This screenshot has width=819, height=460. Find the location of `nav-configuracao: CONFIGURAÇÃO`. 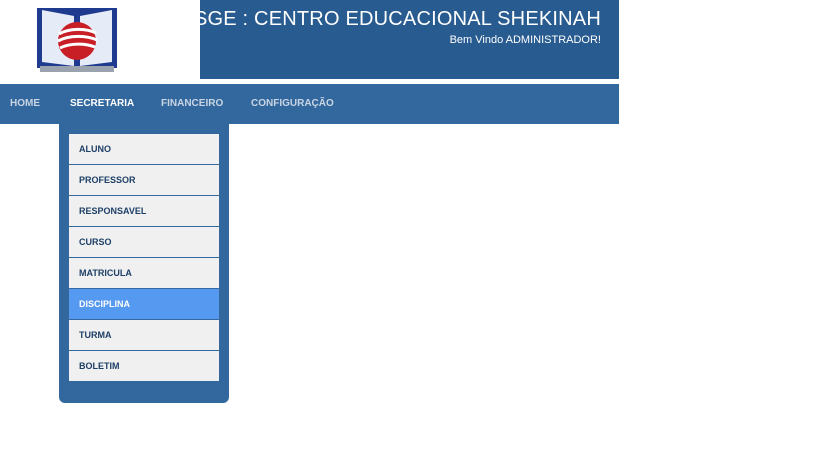

nav-configuracao: CONFIGURAÇÃO is located at coordinates (292, 104).